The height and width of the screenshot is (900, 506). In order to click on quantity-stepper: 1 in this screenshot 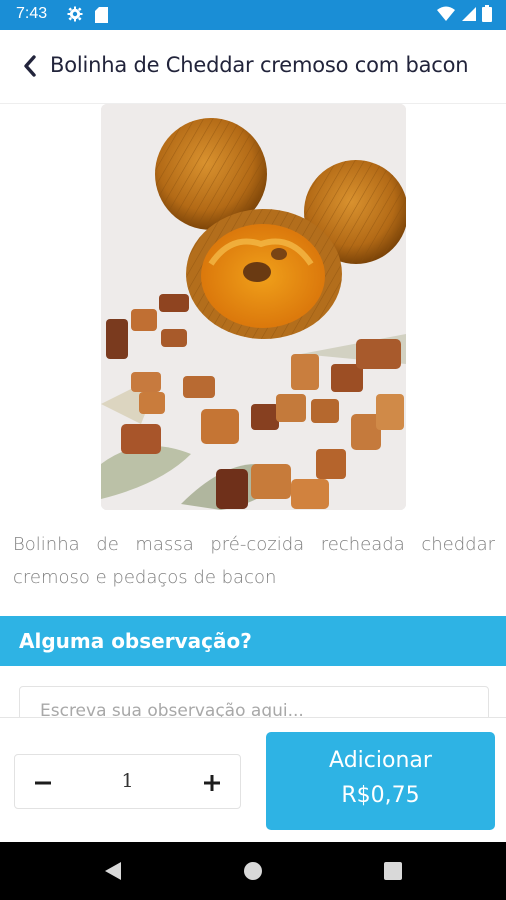, I will do `click(127, 781)`.